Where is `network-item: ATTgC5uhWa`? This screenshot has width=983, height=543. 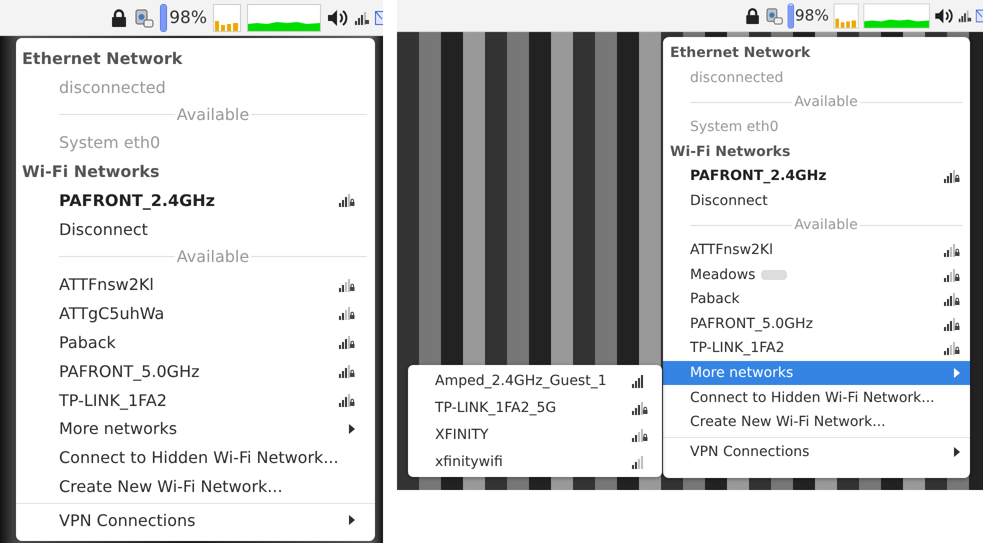 network-item: ATTgC5uhWa is located at coordinates (195, 313).